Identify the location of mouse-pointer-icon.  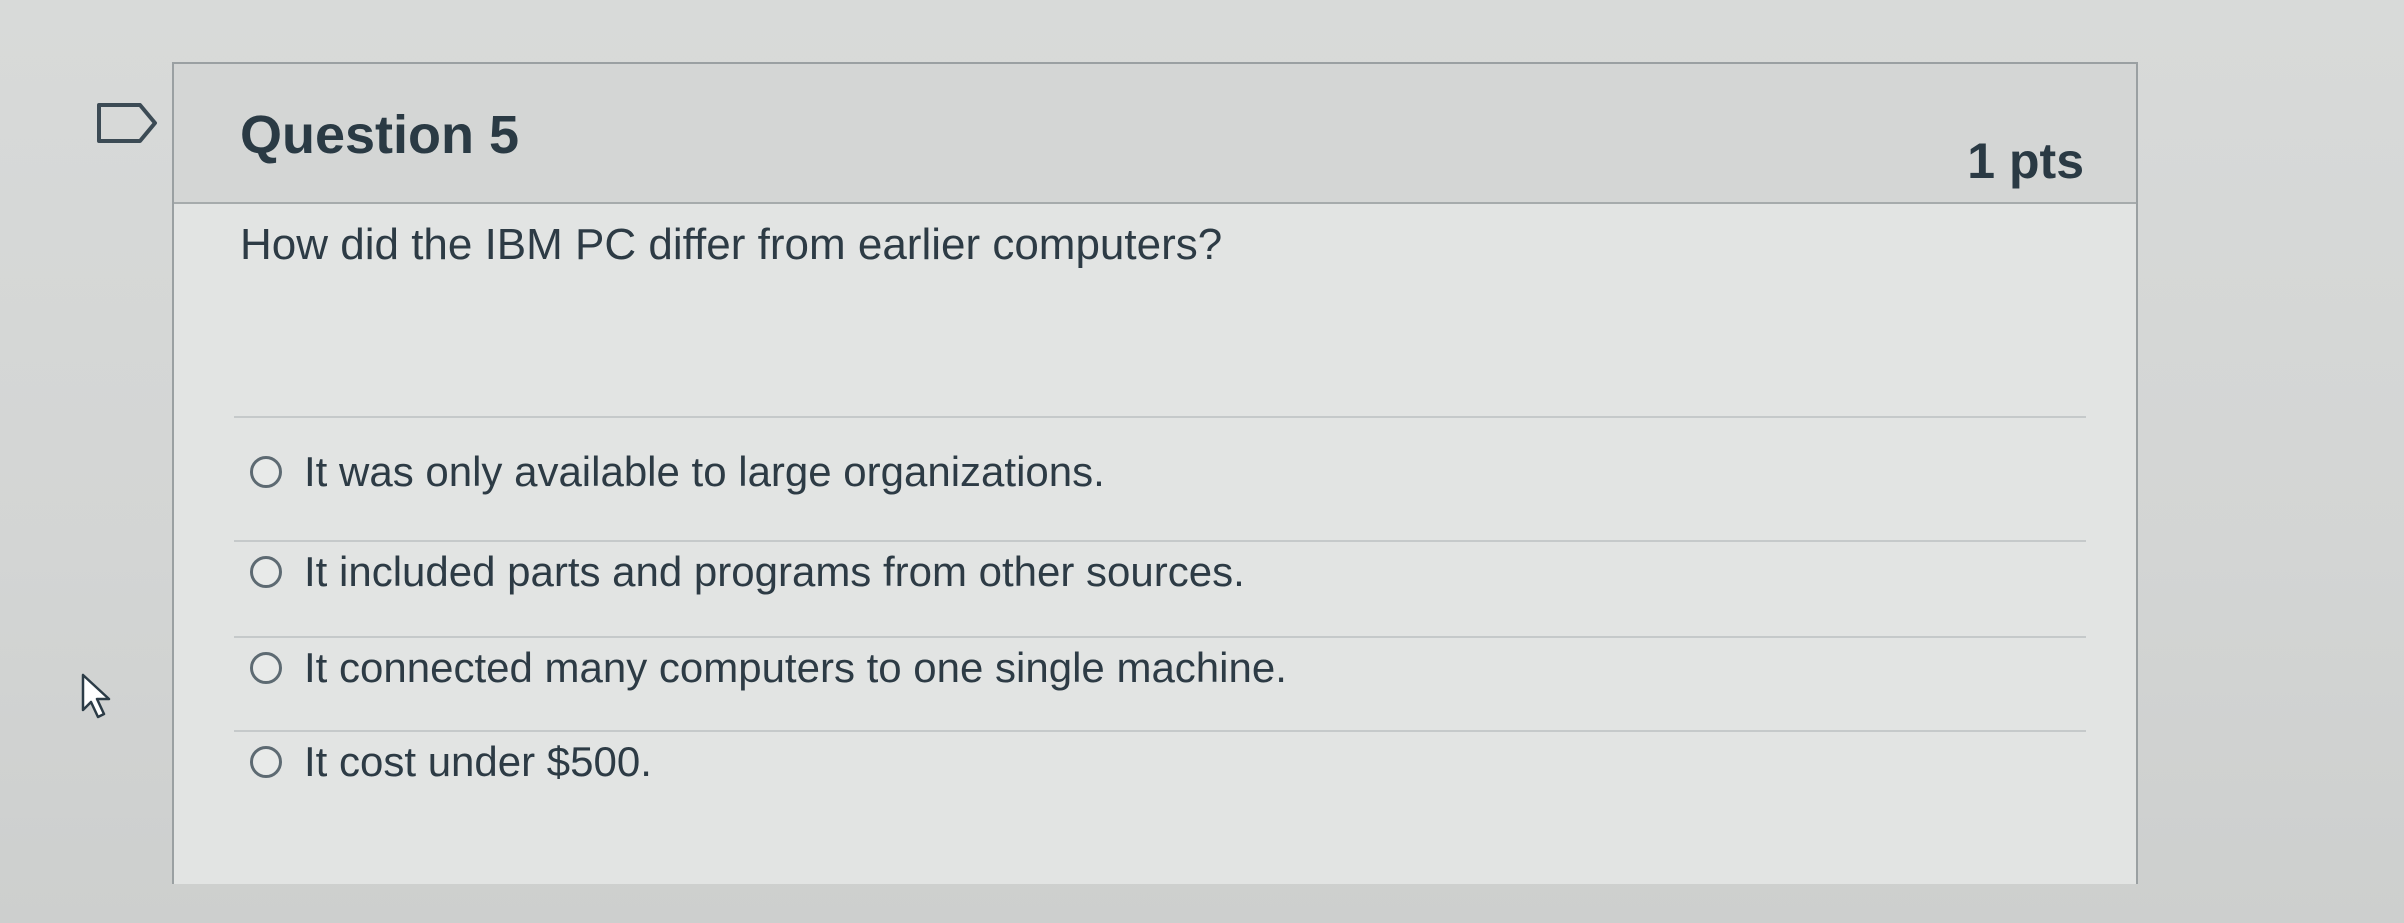
(96, 696).